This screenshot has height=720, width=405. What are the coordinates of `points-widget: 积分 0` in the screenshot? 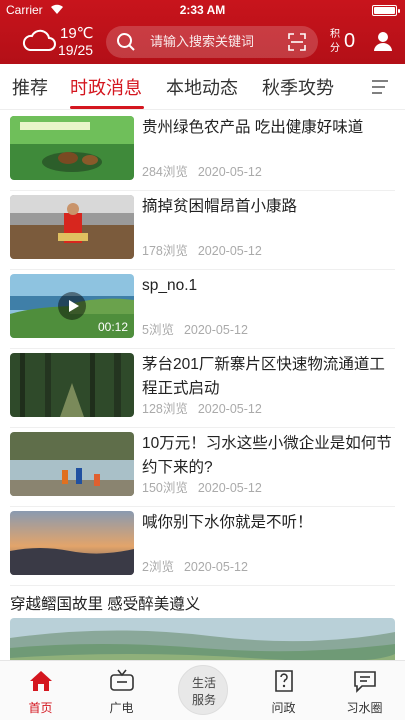 It's located at (345, 42).